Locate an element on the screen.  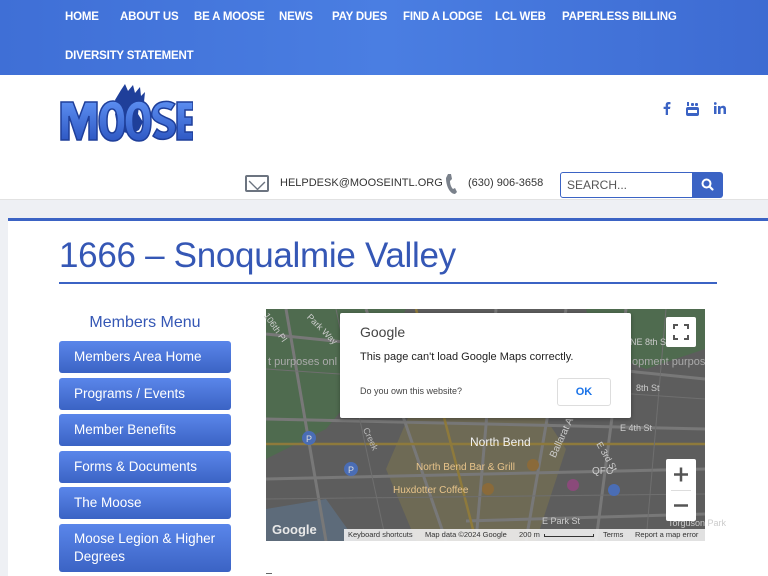
linkedin-icon is located at coordinates (719, 109).